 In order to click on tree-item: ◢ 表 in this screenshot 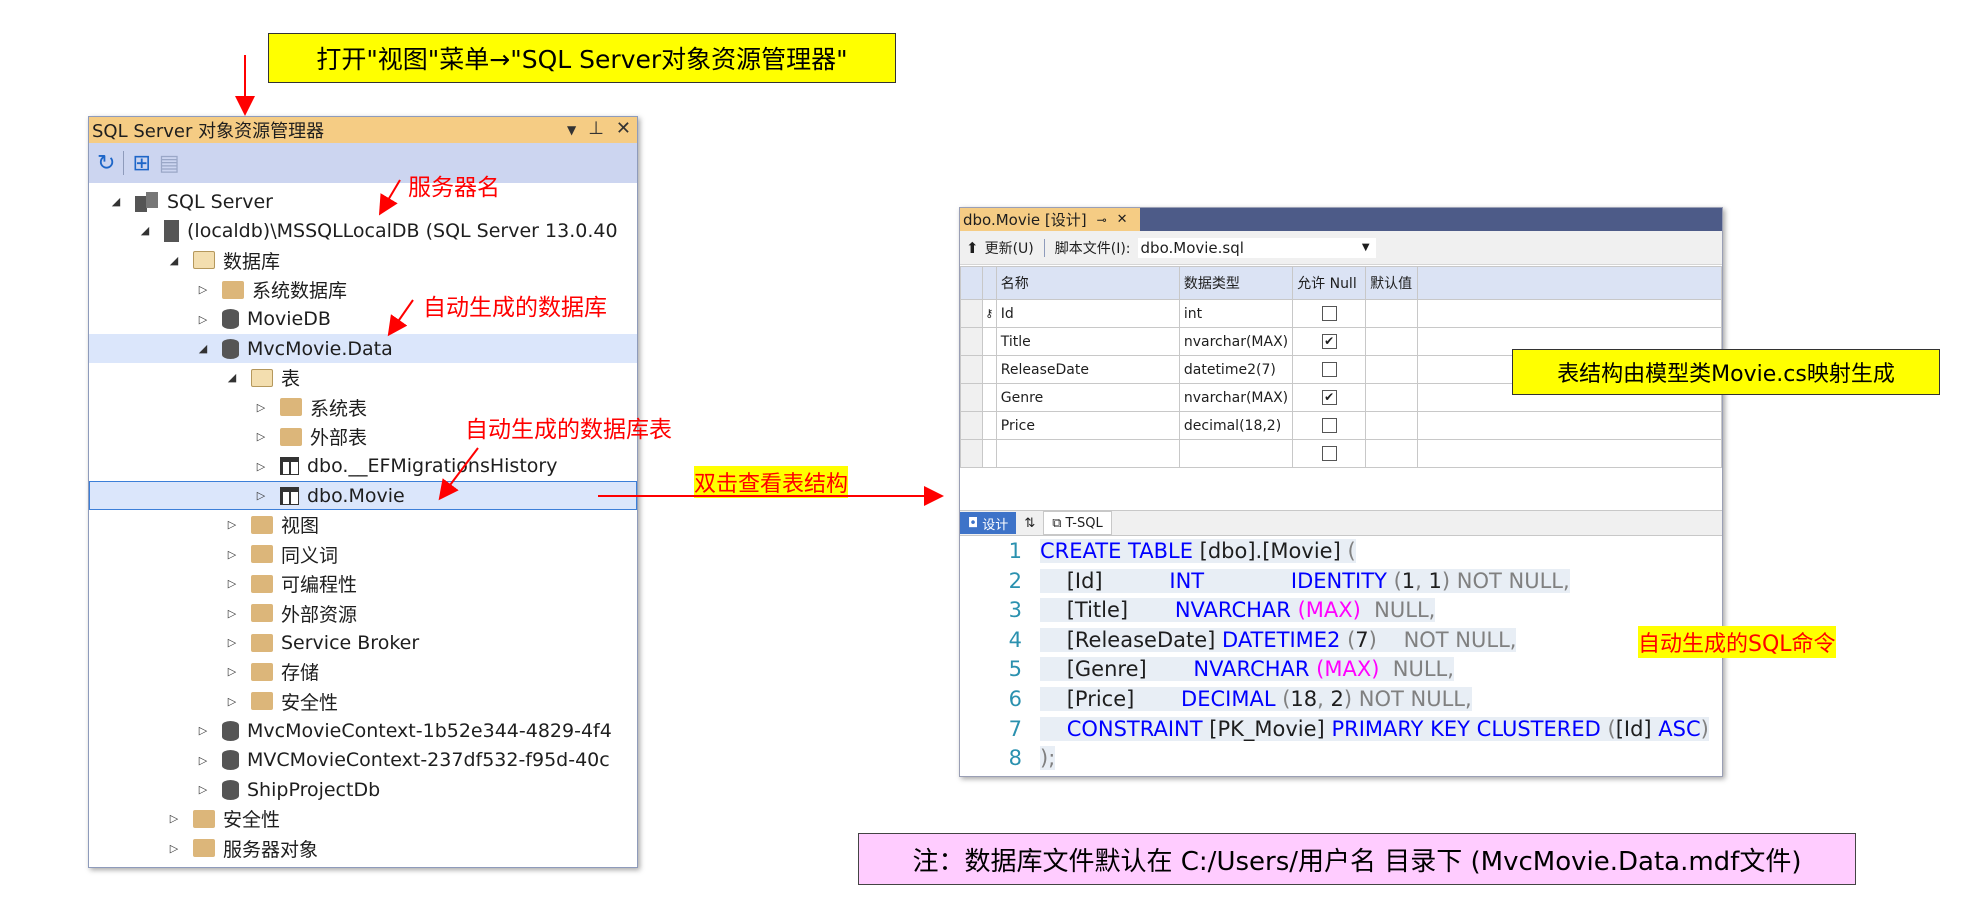, I will do `click(363, 377)`.